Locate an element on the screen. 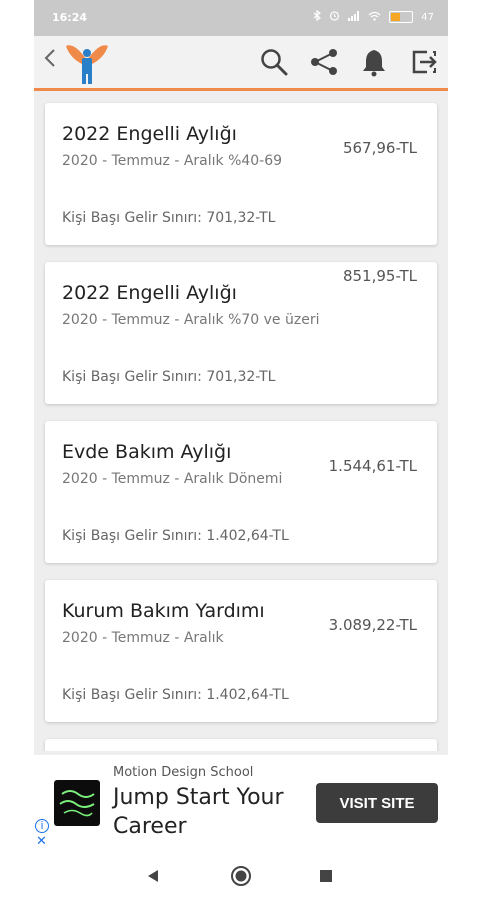 The height and width of the screenshot is (900, 480). status-icons: 47 is located at coordinates (373, 16).